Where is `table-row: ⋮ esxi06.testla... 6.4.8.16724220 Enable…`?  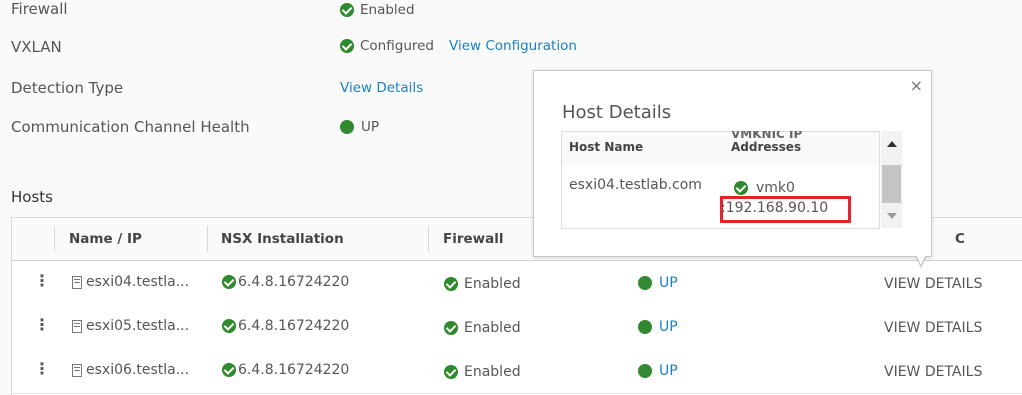 table-row: ⋮ esxi06.testla... 6.4.8.16724220 Enable… is located at coordinates (517, 371).